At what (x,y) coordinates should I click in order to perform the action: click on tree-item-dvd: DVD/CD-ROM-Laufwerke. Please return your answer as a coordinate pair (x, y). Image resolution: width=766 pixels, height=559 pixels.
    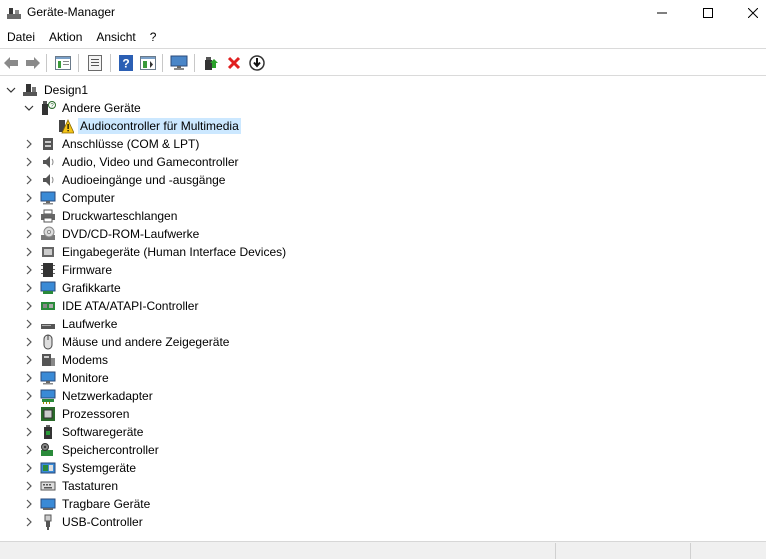
    Looking at the image, I should click on (112, 234).